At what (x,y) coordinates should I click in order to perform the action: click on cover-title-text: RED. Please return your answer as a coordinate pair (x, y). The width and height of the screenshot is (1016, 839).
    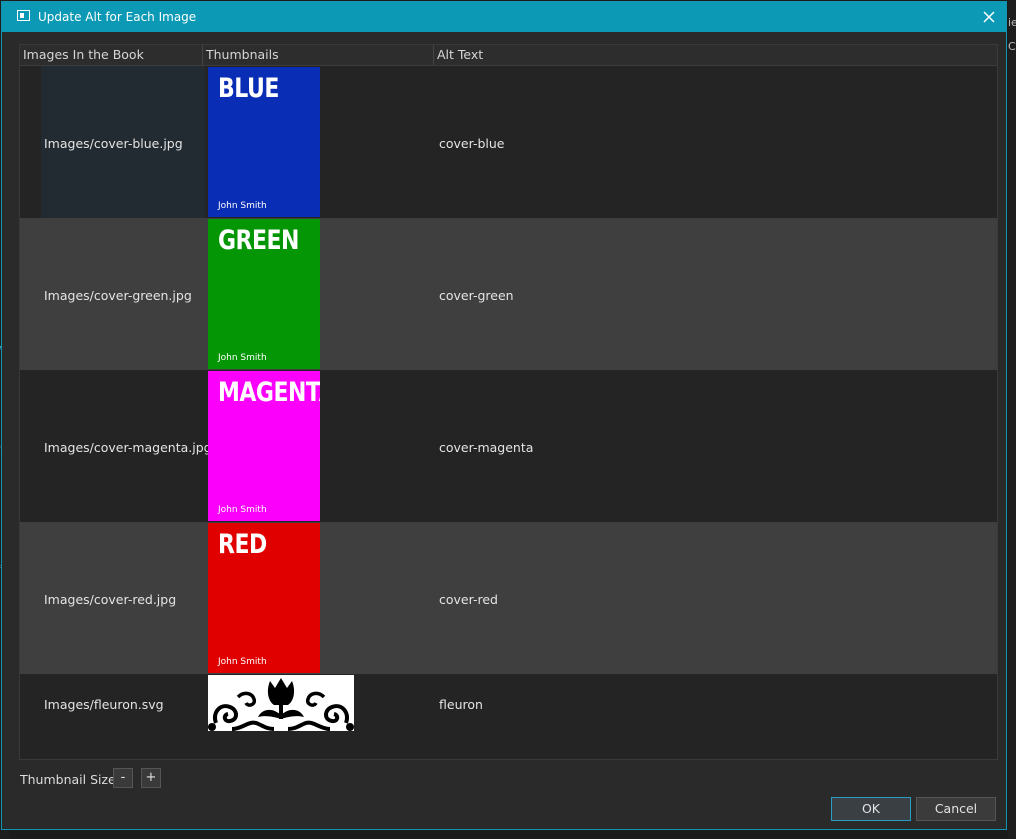
    Looking at the image, I should click on (242, 545).